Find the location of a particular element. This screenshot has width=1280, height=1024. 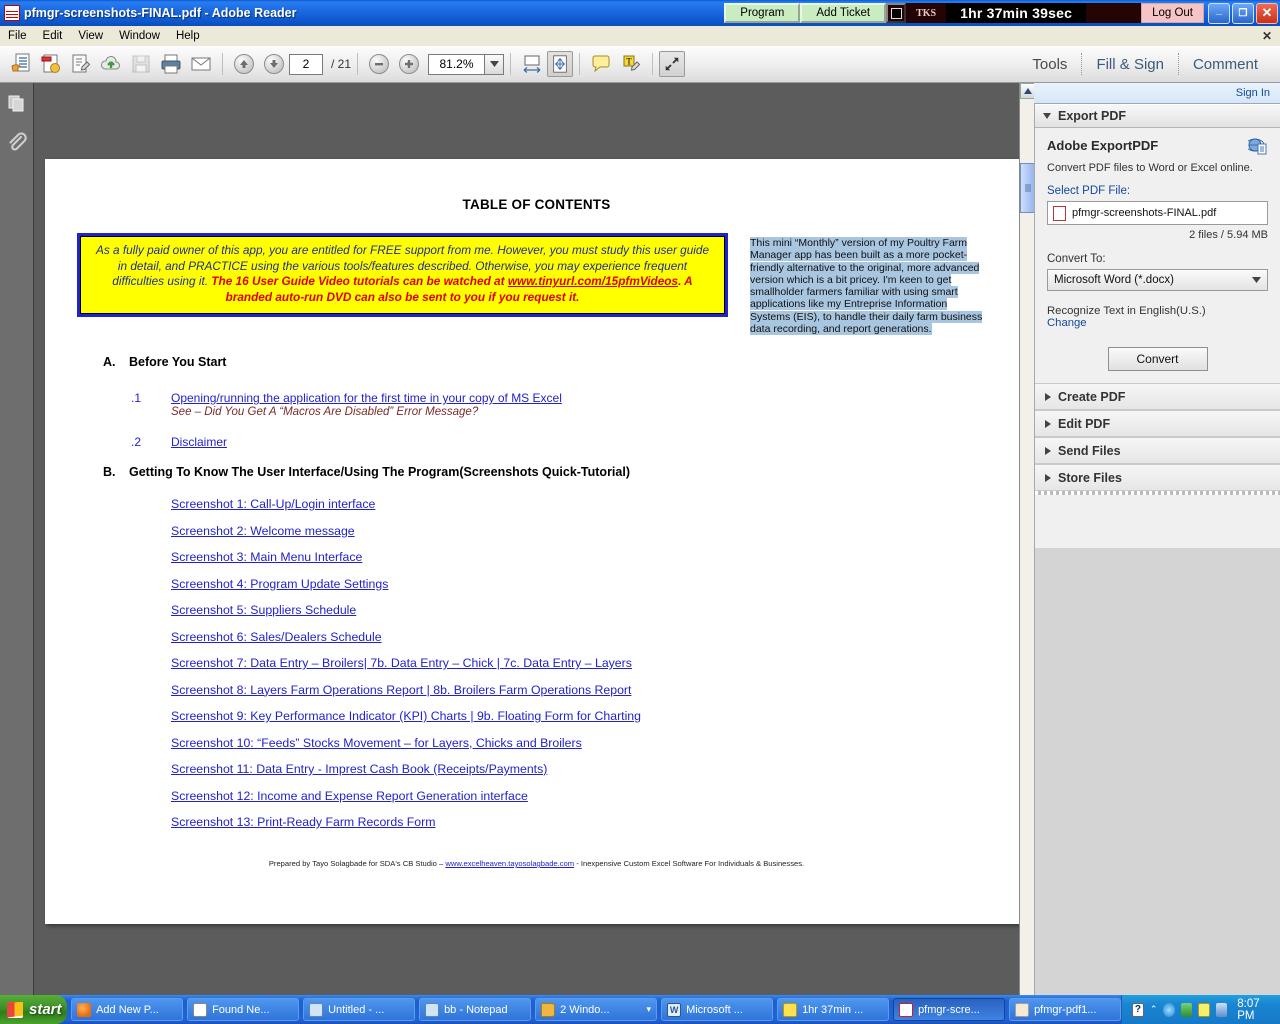

convert-button-label: Convert is located at coordinates (1157, 359).